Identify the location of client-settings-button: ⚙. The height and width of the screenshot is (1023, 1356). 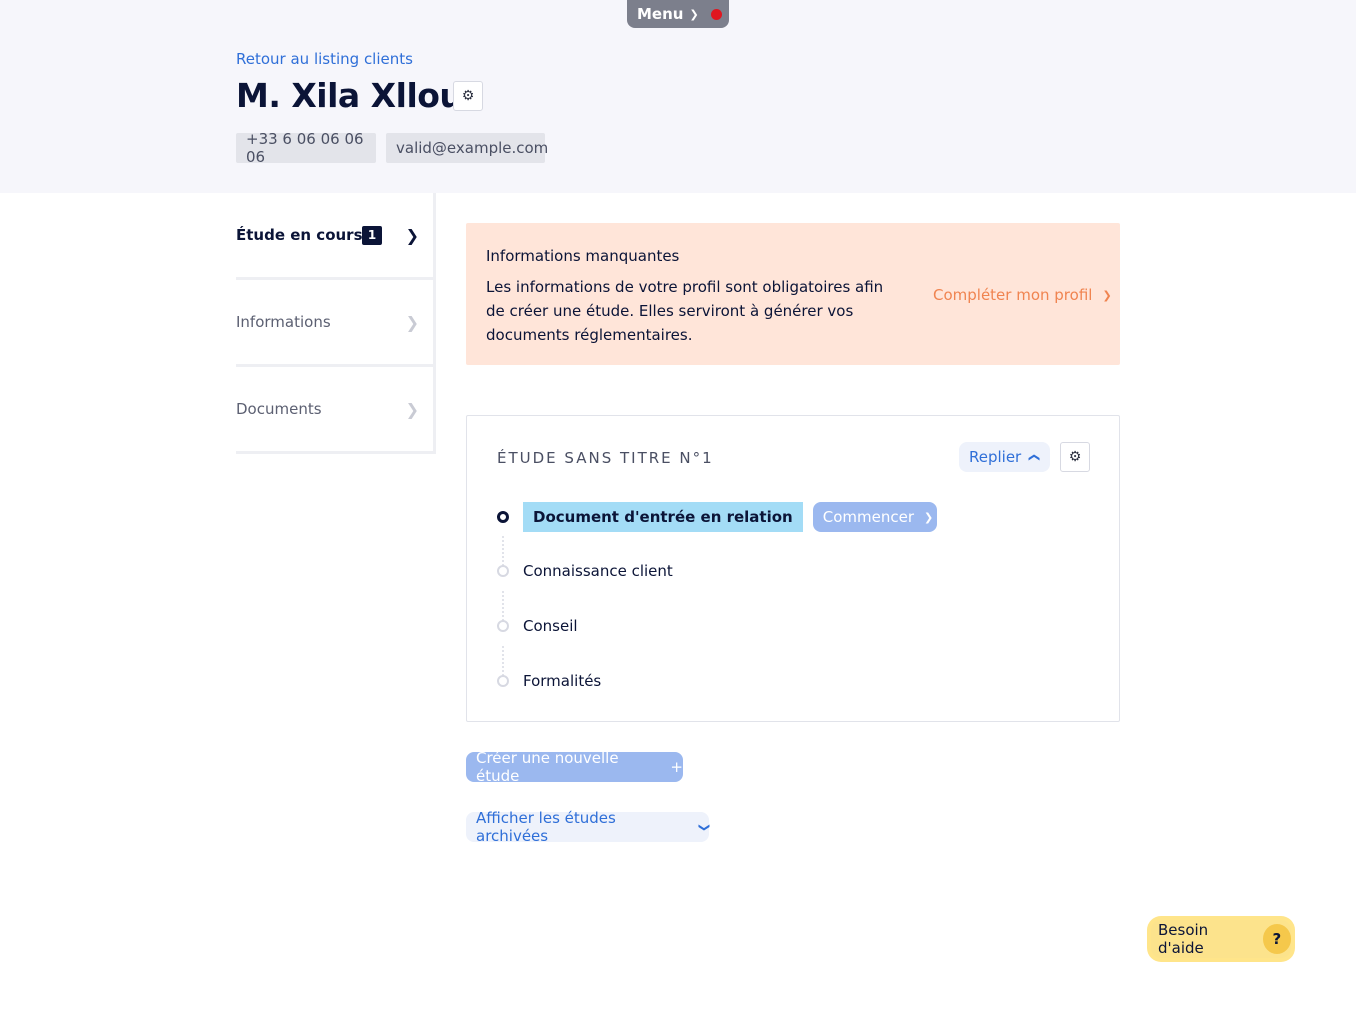
(468, 96).